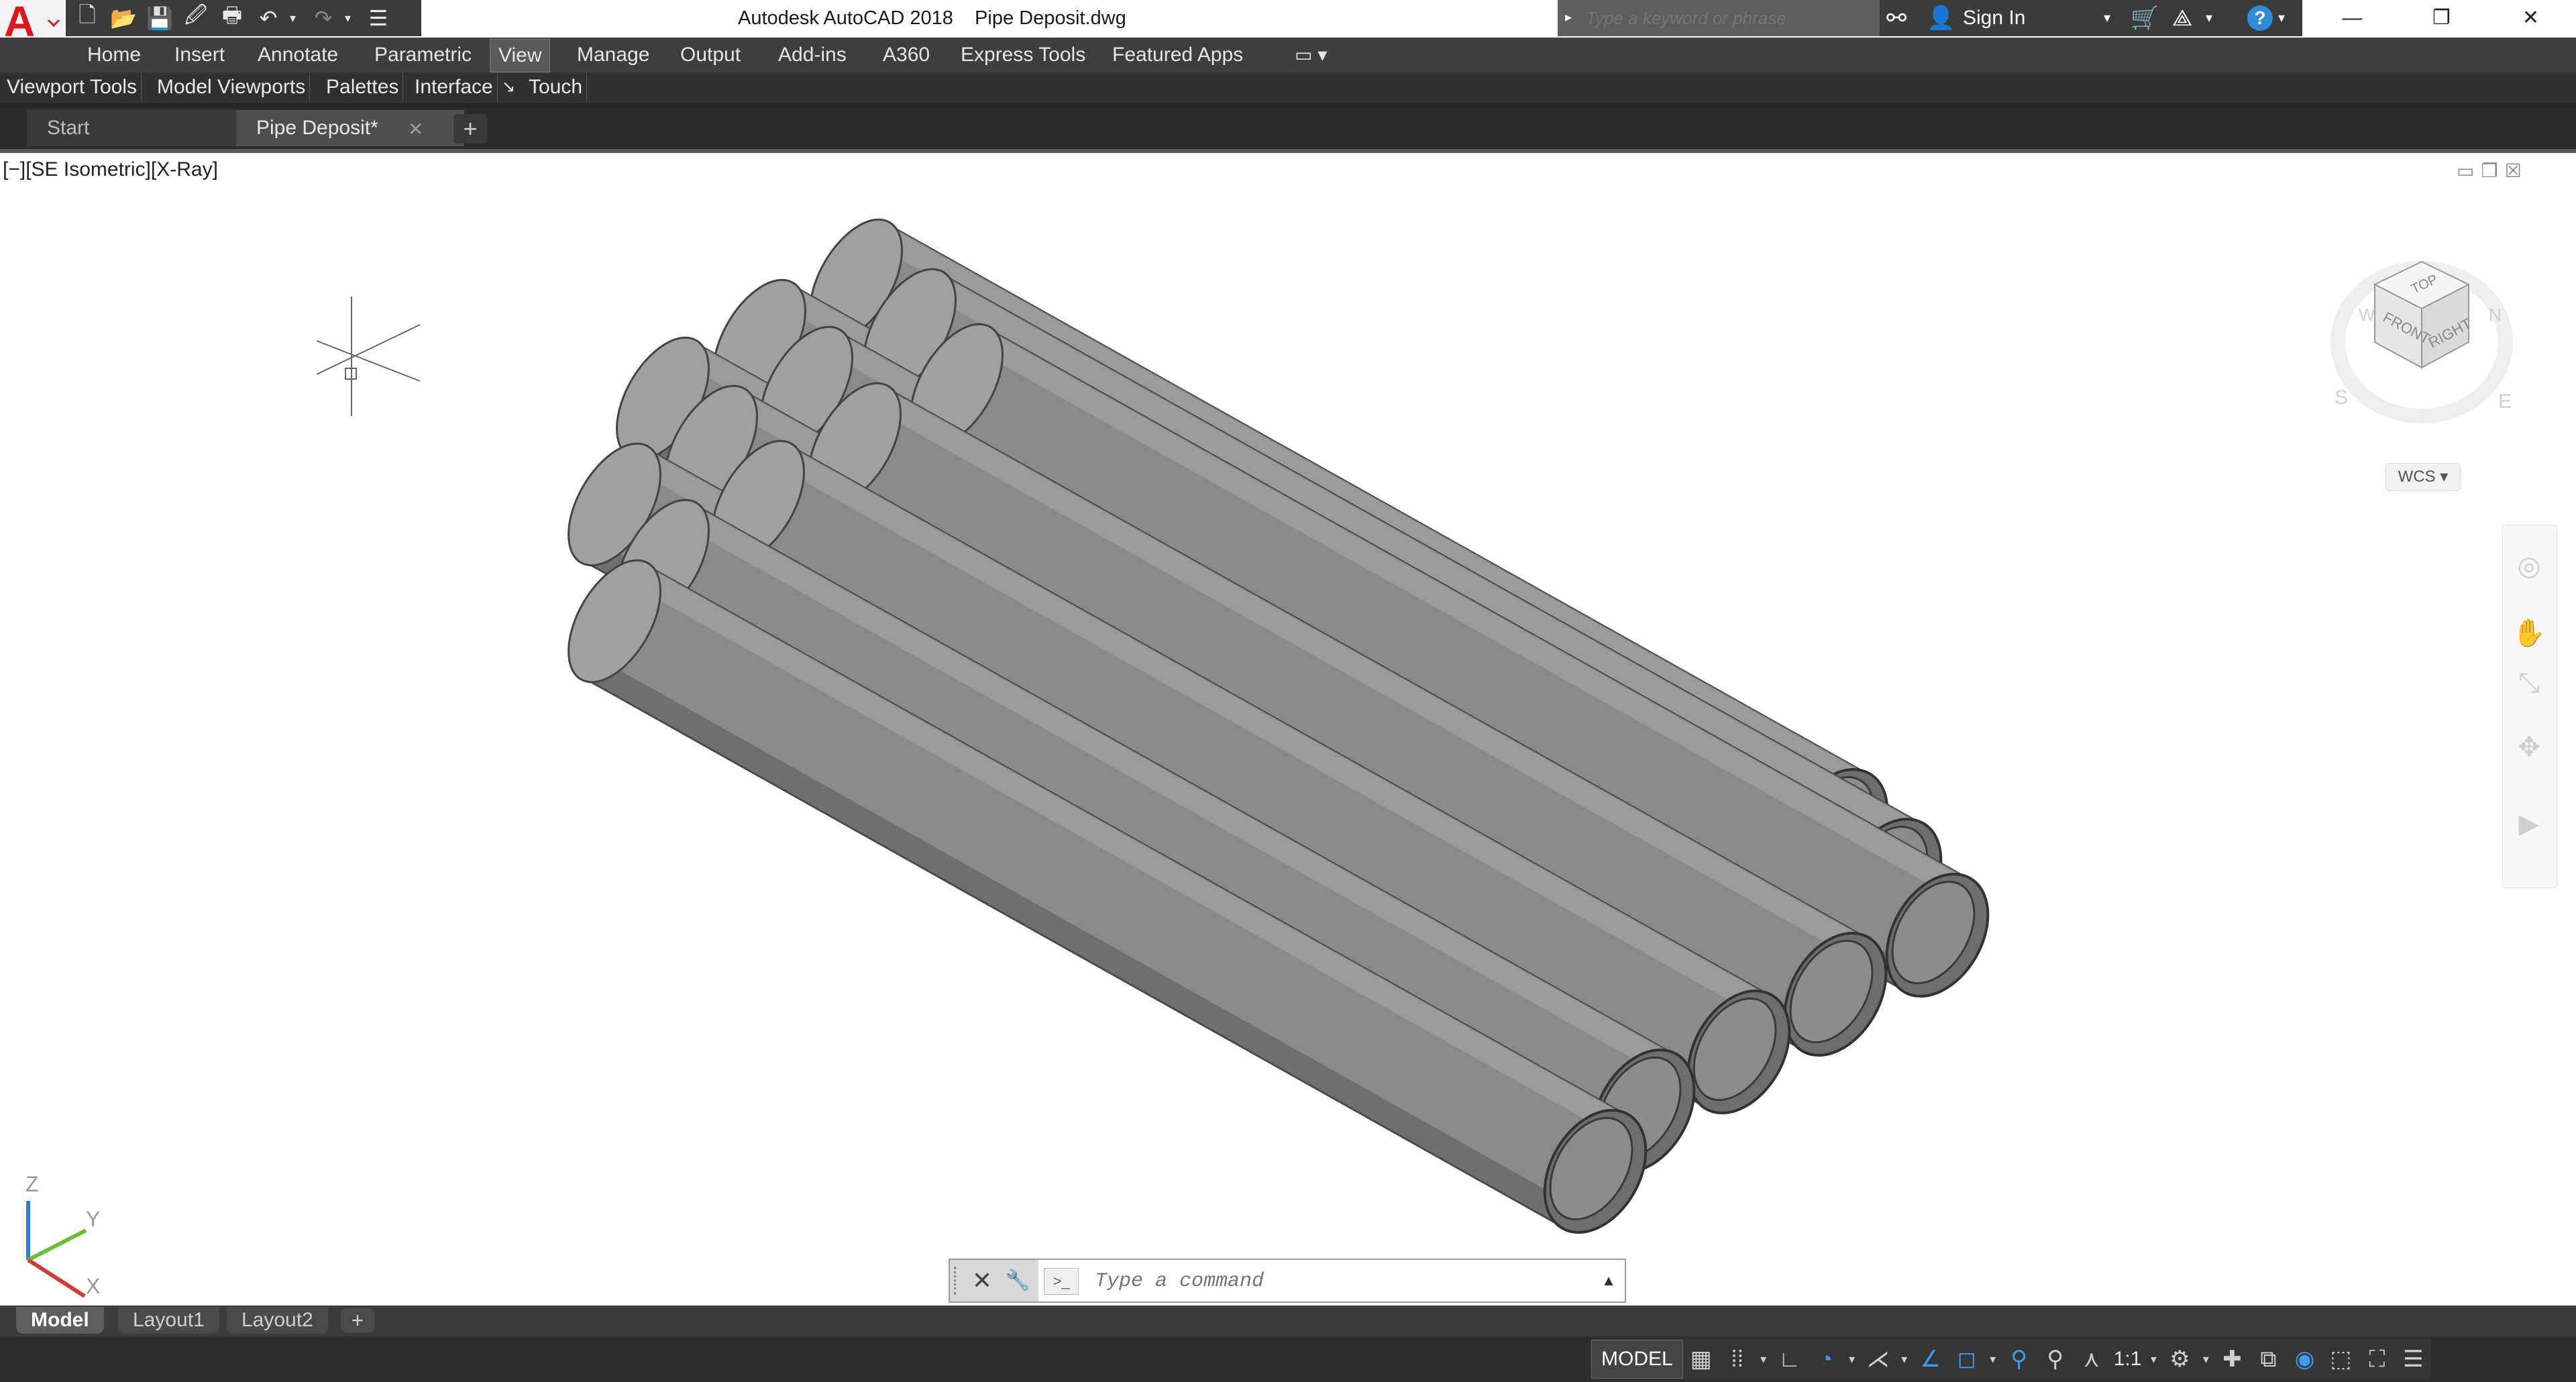 The image size is (2576, 1382). I want to click on object-snap-tracking-icon: ∠, so click(1931, 1359).